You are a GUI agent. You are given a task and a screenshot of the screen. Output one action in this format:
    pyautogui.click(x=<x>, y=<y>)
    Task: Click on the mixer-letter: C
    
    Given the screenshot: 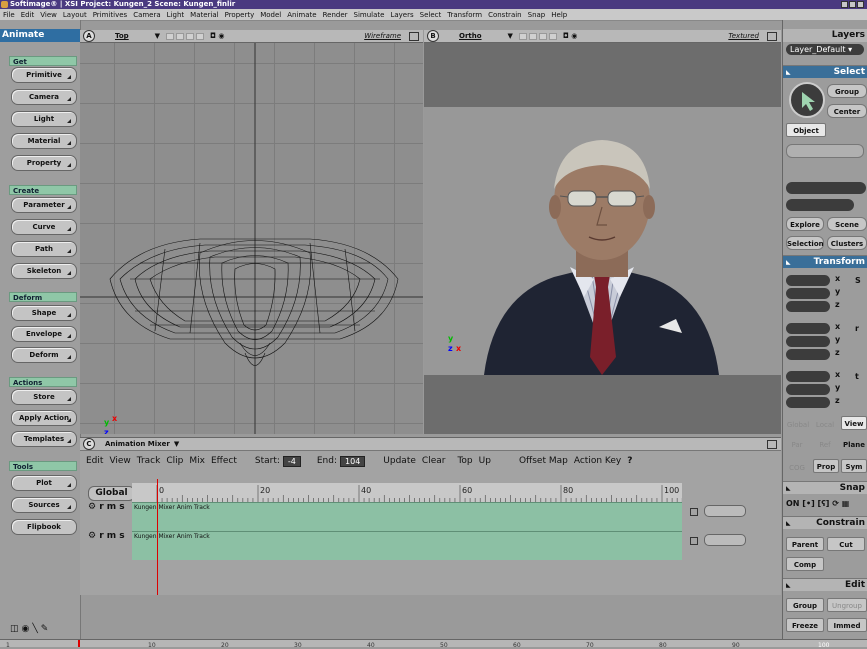 What is the action you would take?
    pyautogui.click(x=89, y=444)
    